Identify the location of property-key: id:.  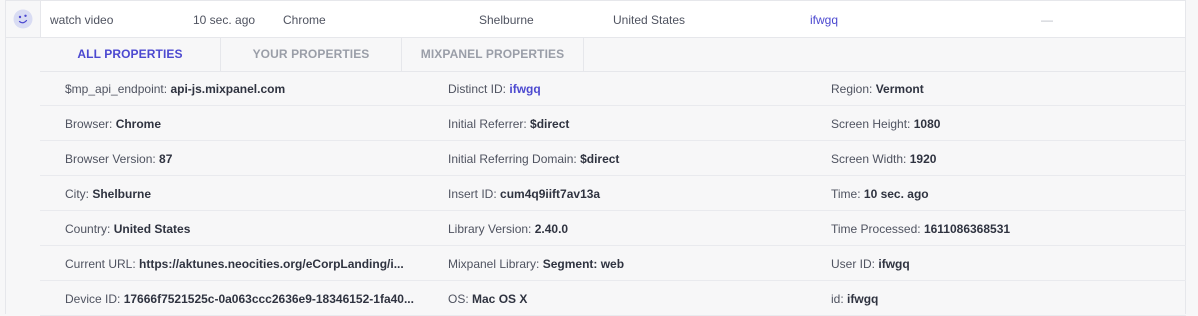
(837, 299).